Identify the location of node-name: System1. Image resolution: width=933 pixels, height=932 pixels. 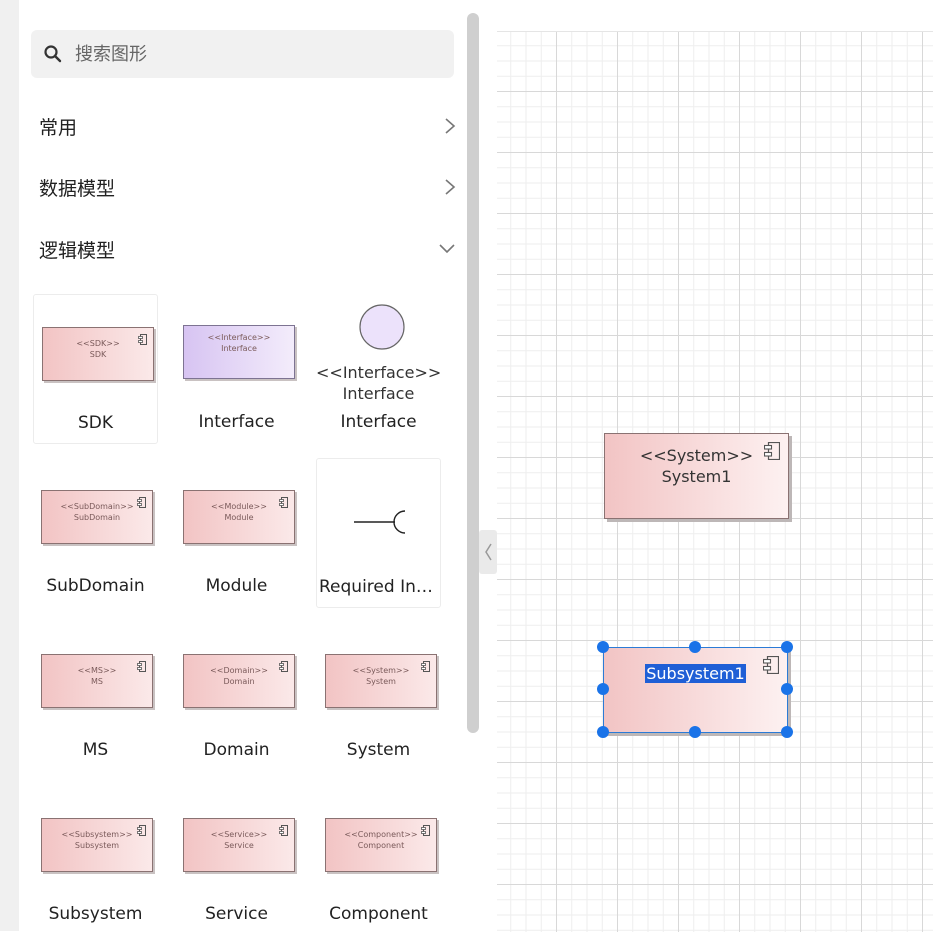
(696, 476).